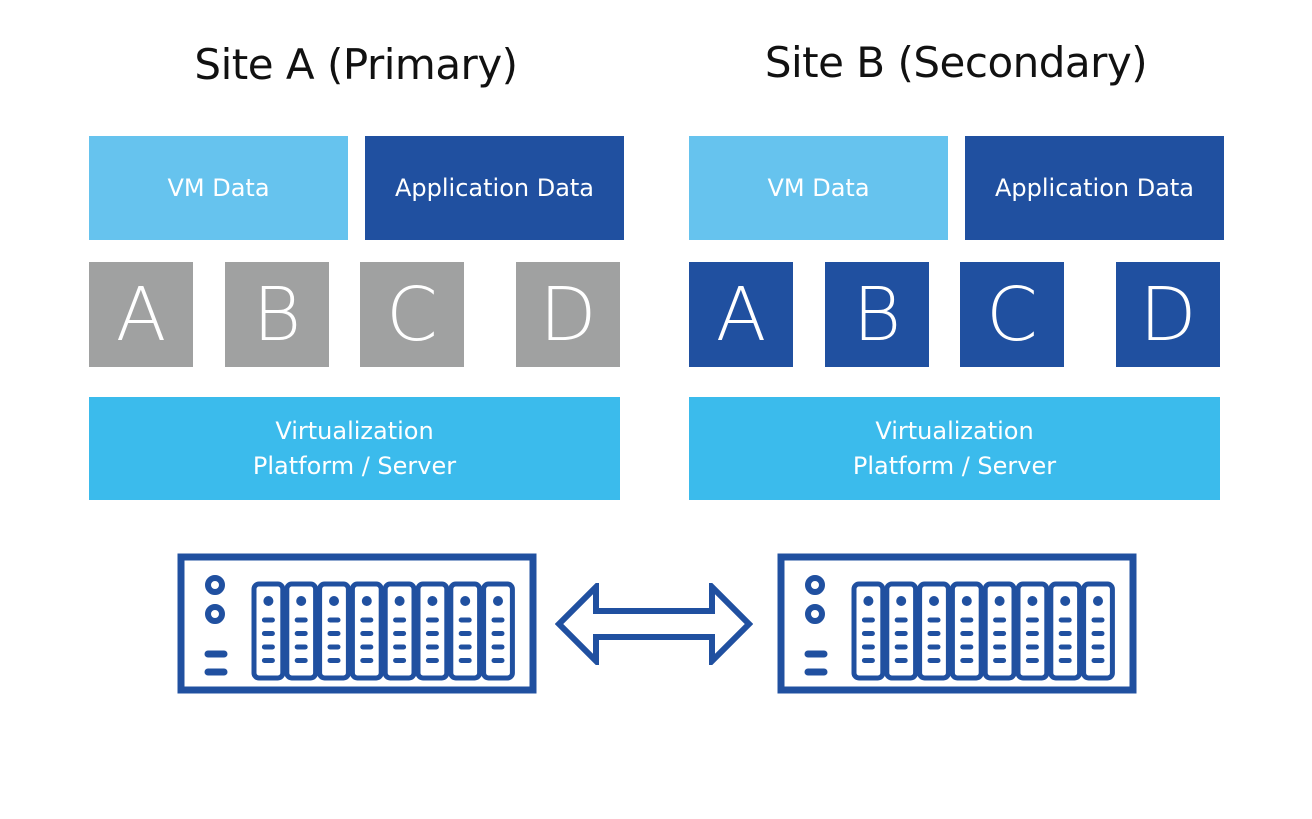 The height and width of the screenshot is (819, 1312). I want to click on site-b-vm-b: B, so click(877, 314).